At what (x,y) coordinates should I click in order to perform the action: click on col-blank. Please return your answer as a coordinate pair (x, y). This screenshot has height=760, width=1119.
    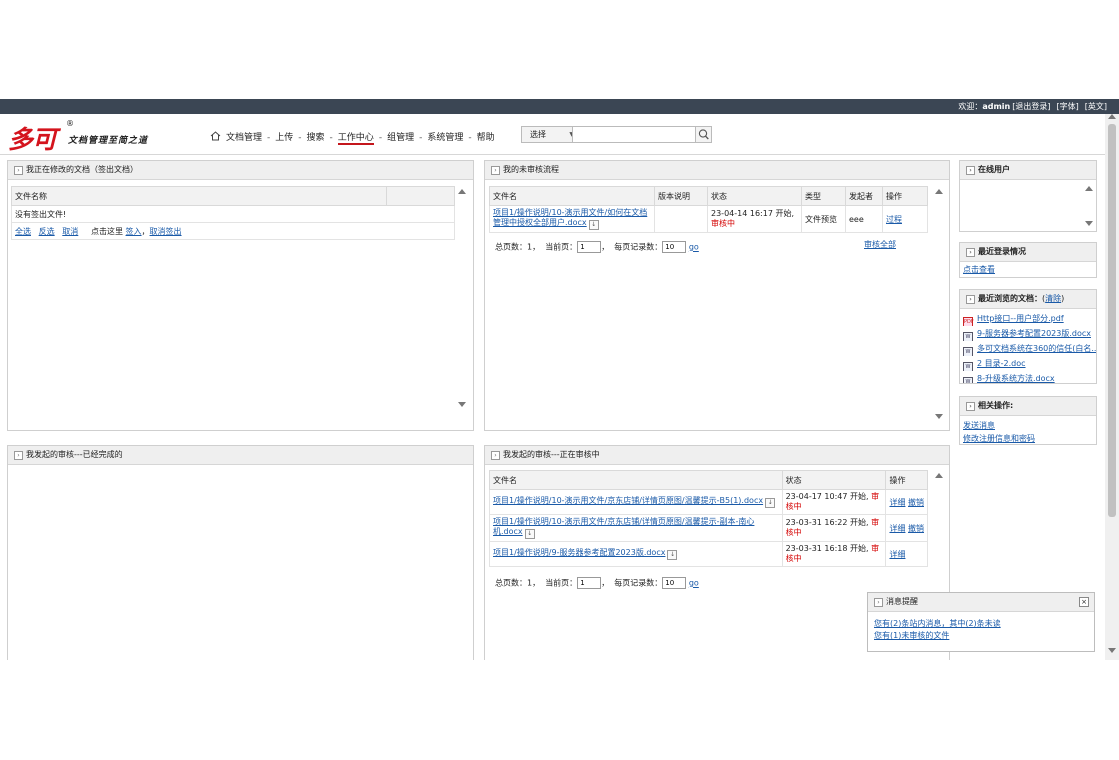
    Looking at the image, I should click on (420, 196).